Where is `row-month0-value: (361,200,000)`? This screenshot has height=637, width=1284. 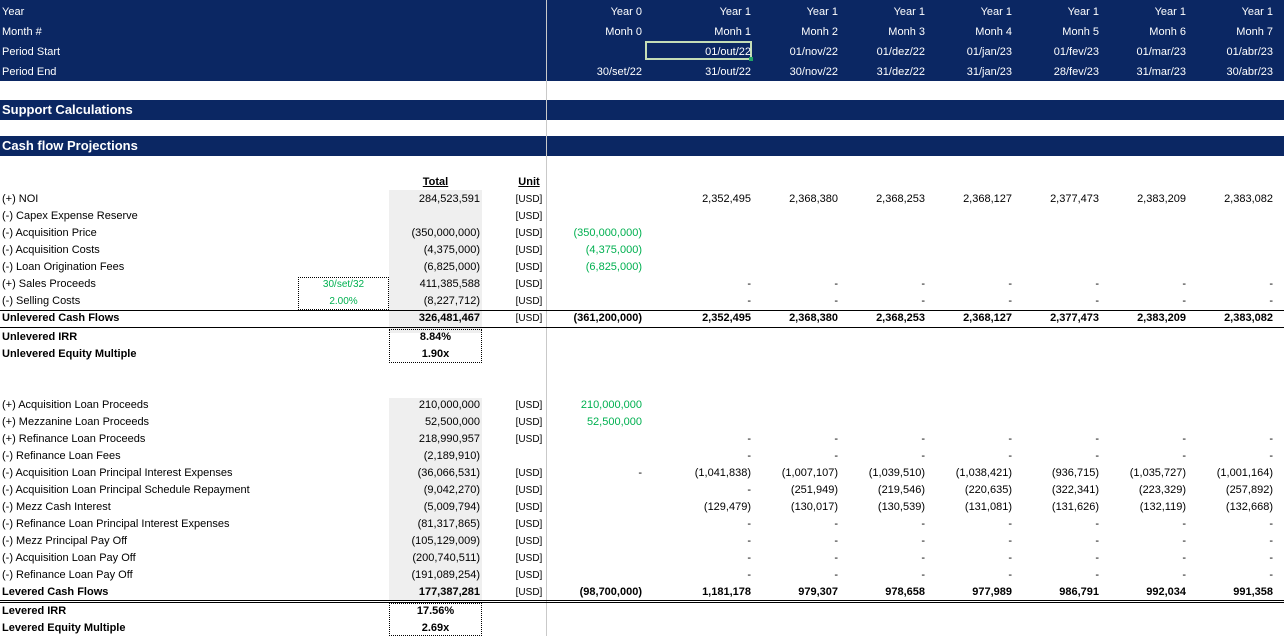
row-month0-value: (361,200,000) is located at coordinates (592, 318).